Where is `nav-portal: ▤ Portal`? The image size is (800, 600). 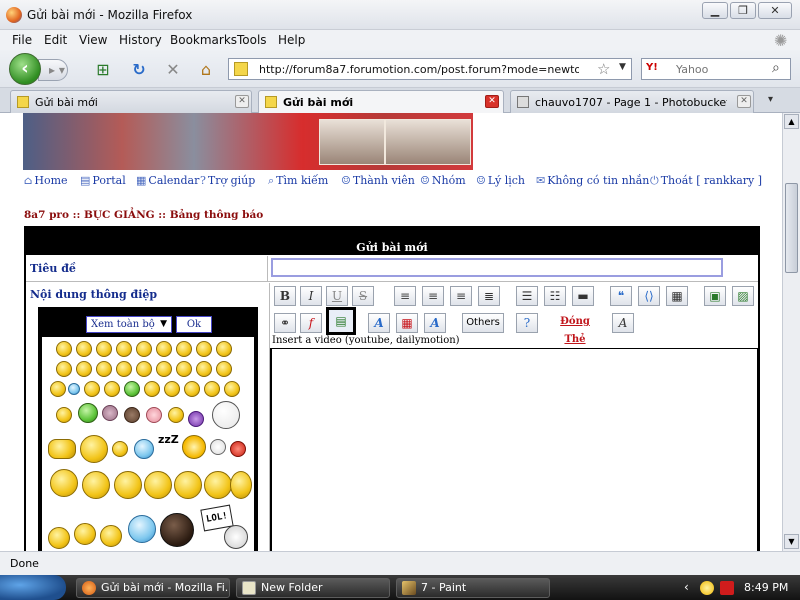
nav-portal: ▤ Portal is located at coordinates (103, 180).